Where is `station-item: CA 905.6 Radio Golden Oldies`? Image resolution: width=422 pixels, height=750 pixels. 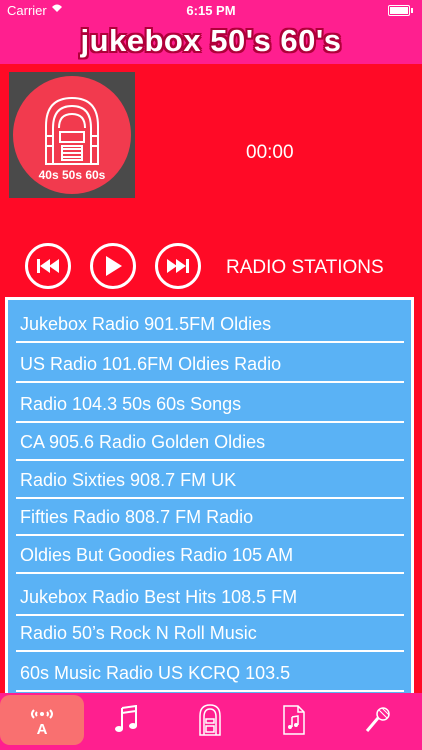 station-item: CA 905.6 Radio Golden Oldies is located at coordinates (210, 442).